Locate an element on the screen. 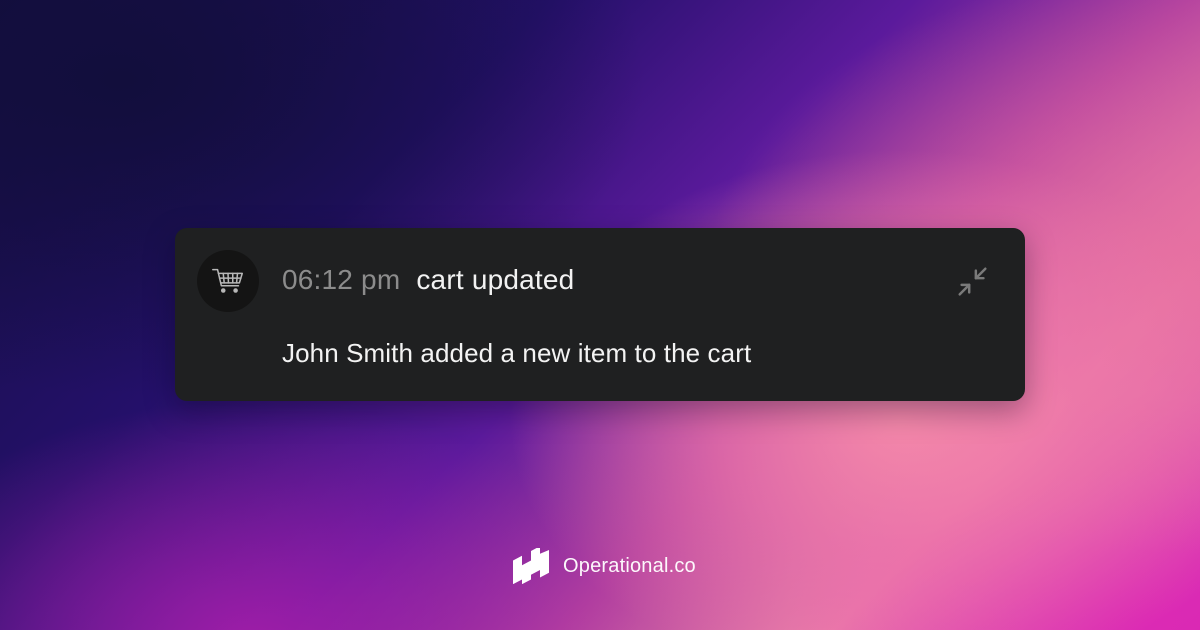 The height and width of the screenshot is (630, 1200). brand: Operational.co is located at coordinates (604, 566).